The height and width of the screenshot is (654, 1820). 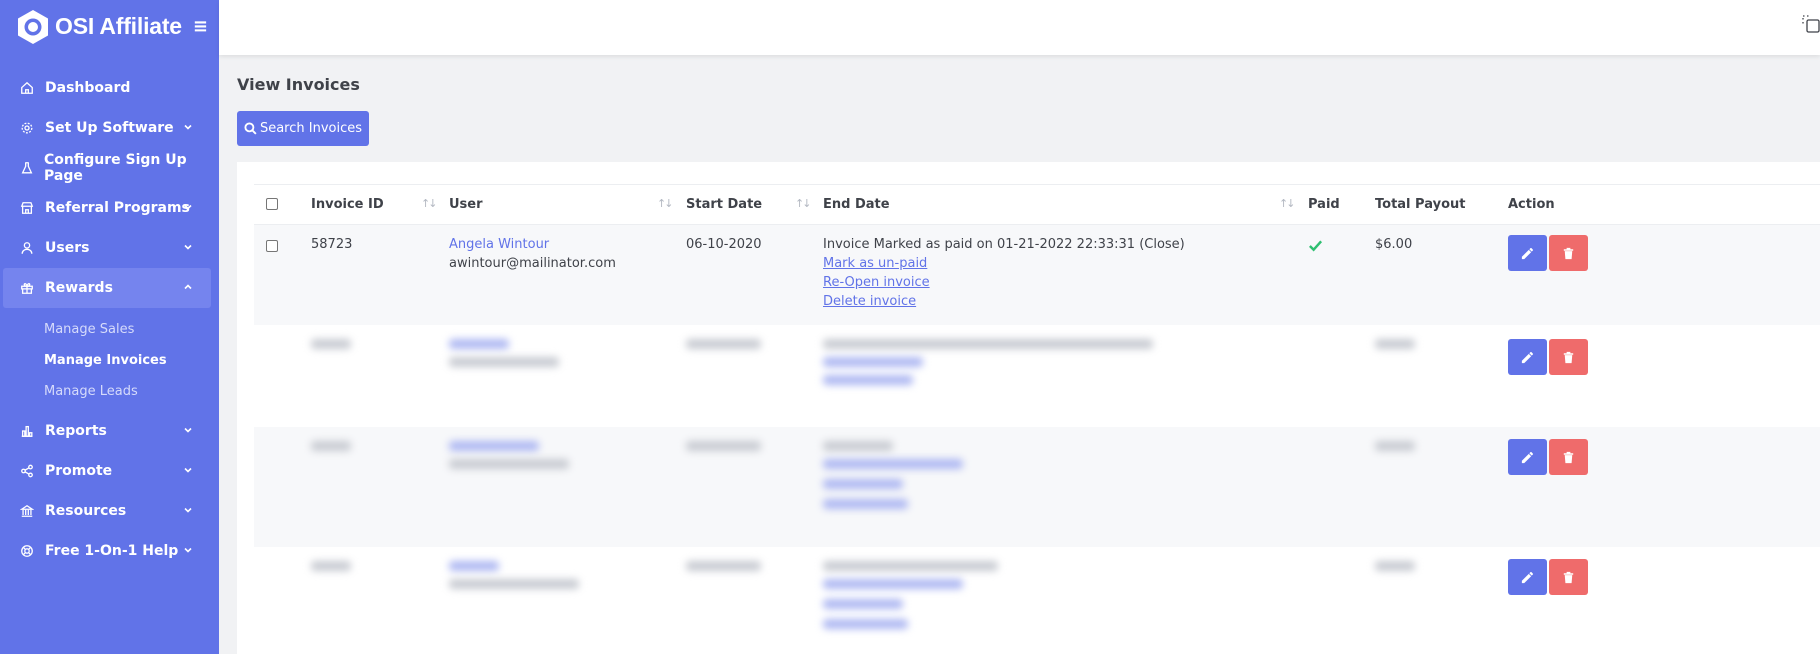 I want to click on search-invoices-button: Search Invoices, so click(x=303, y=128).